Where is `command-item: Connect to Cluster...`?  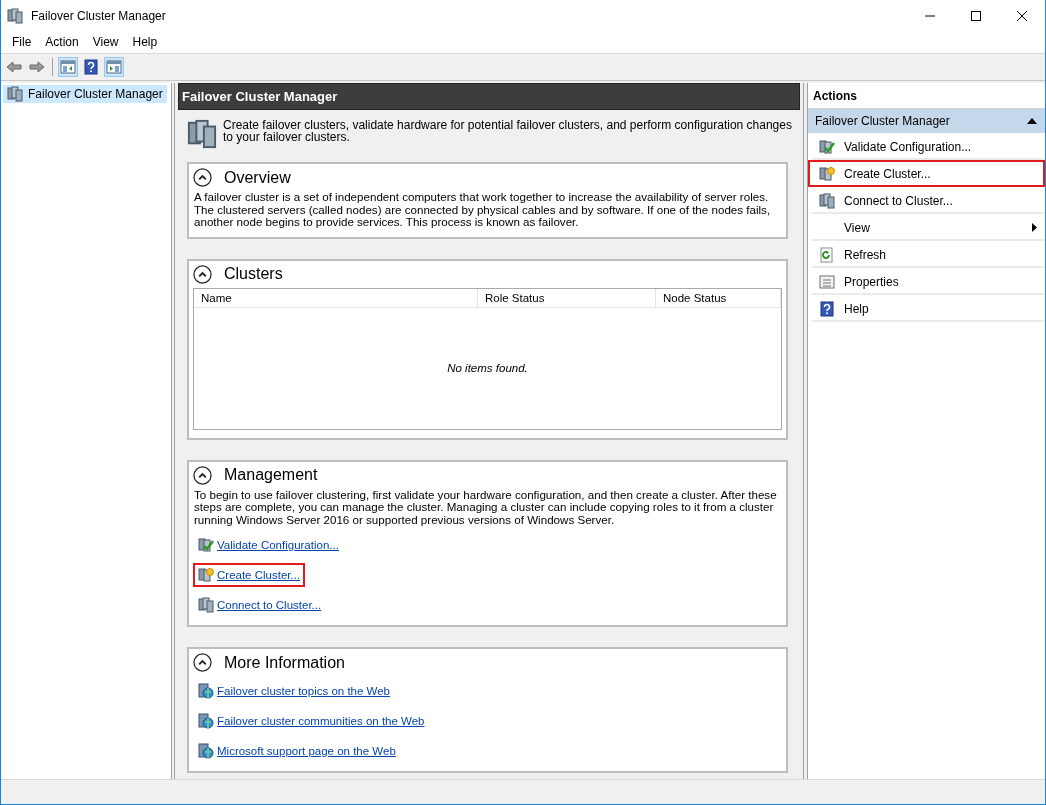 command-item: Connect to Cluster... is located at coordinates (928, 200).